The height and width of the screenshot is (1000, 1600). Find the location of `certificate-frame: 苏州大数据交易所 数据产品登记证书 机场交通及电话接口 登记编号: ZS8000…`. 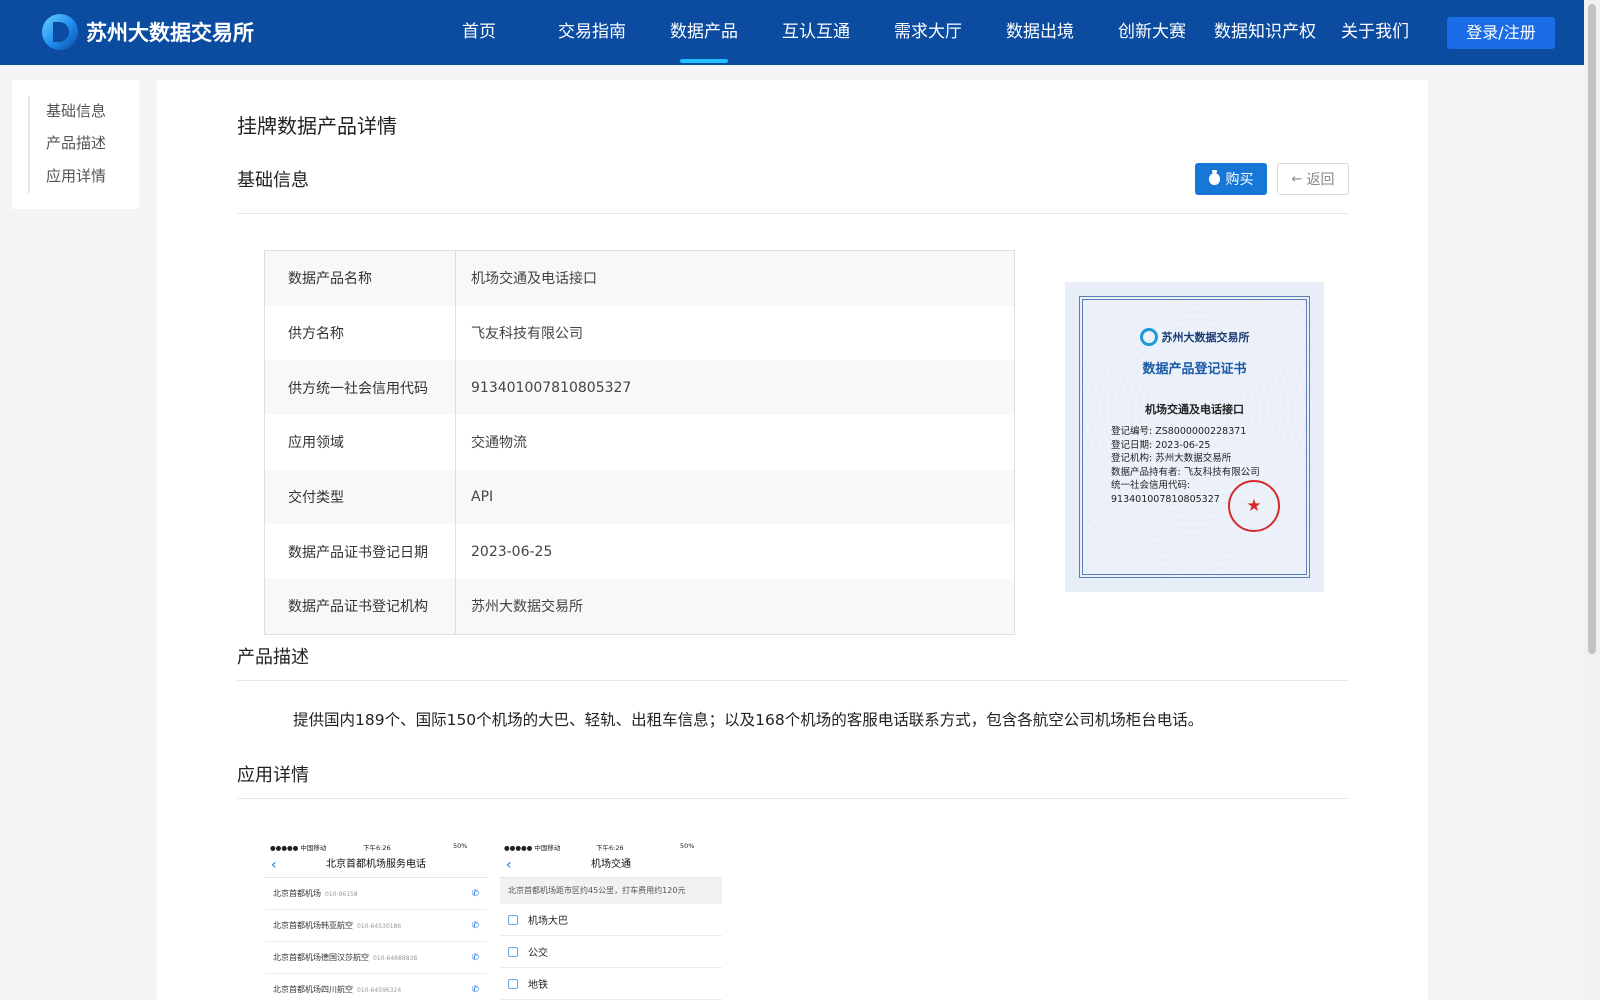

certificate-frame: 苏州大数据交易所 数据产品登记证书 机场交通及电话接口 登记编号: ZS8000… is located at coordinates (1194, 437).